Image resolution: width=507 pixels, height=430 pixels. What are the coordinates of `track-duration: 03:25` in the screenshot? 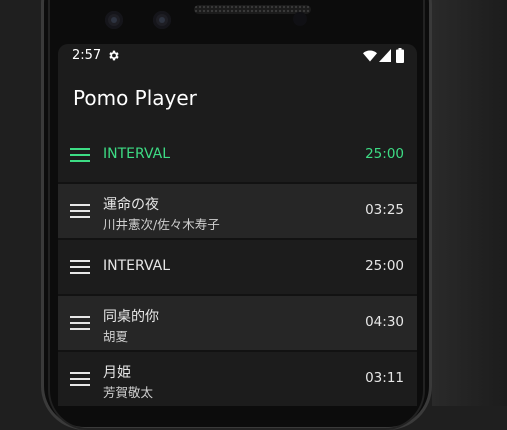 It's located at (384, 210).